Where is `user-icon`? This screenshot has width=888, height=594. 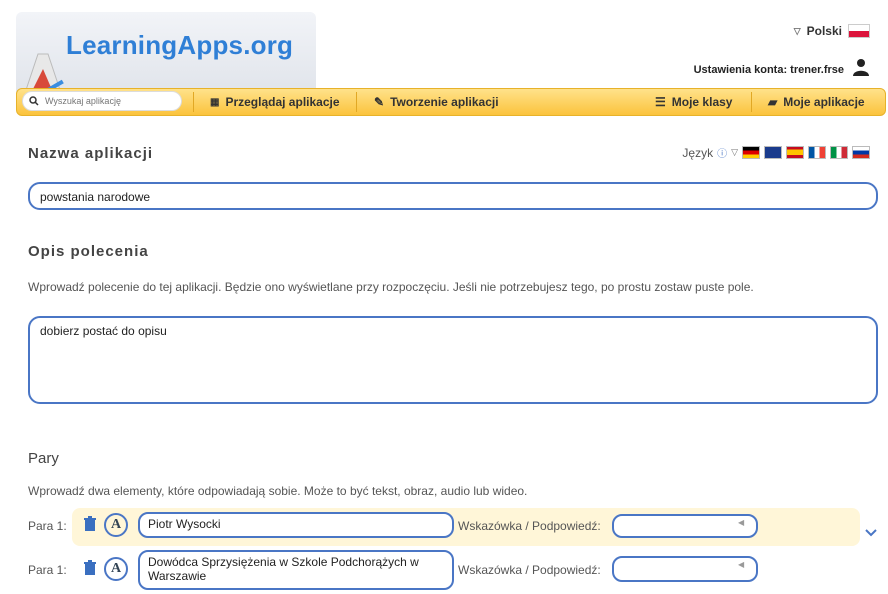 user-icon is located at coordinates (861, 67).